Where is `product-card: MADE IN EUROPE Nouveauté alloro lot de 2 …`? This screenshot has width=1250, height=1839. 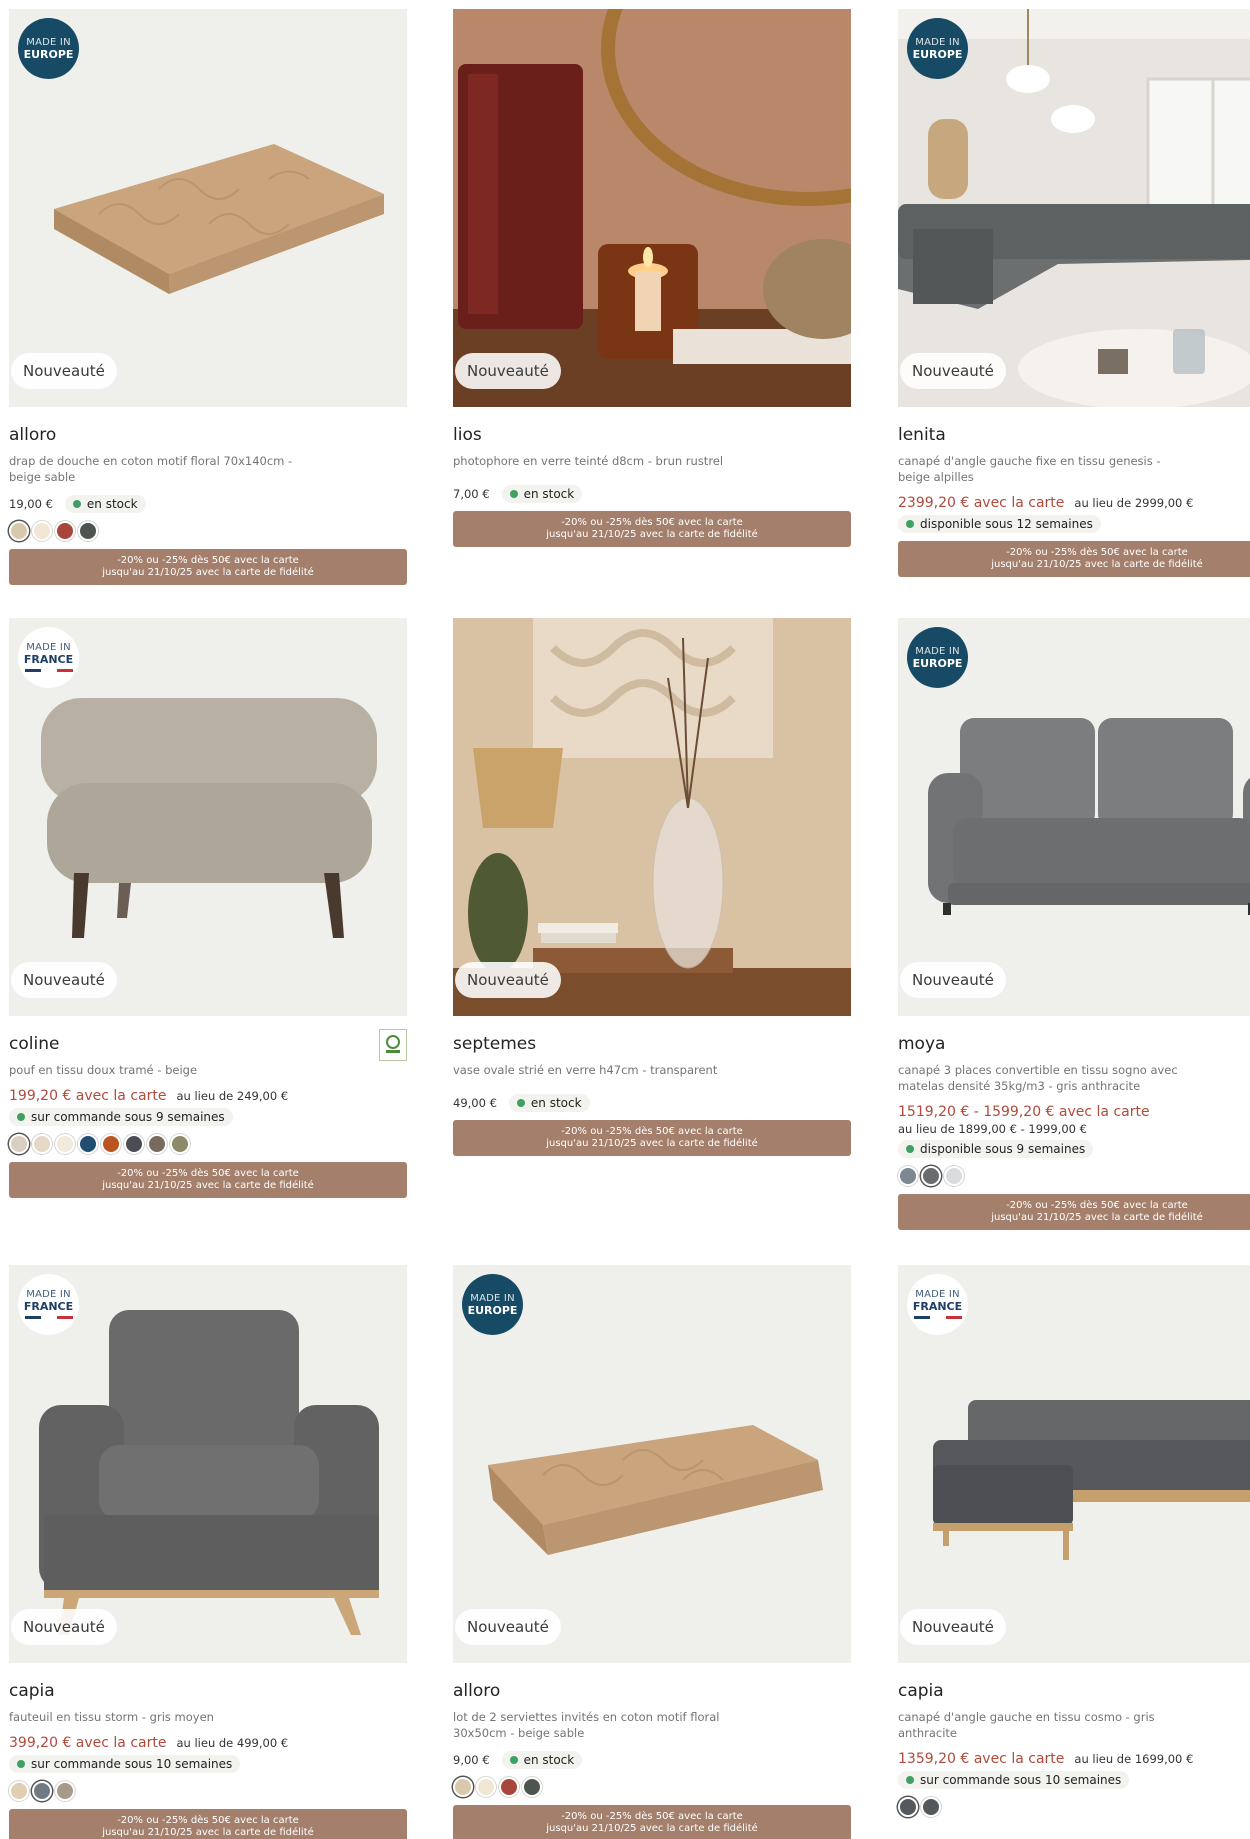 product-card: MADE IN EUROPE Nouveauté alloro lot de 2 … is located at coordinates (652, 1552).